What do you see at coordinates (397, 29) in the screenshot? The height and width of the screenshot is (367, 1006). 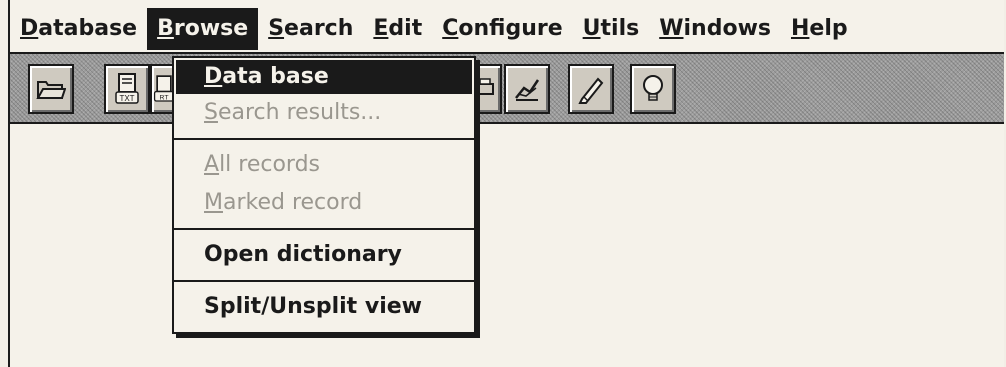 I see `menu-edit: Edit` at bounding box center [397, 29].